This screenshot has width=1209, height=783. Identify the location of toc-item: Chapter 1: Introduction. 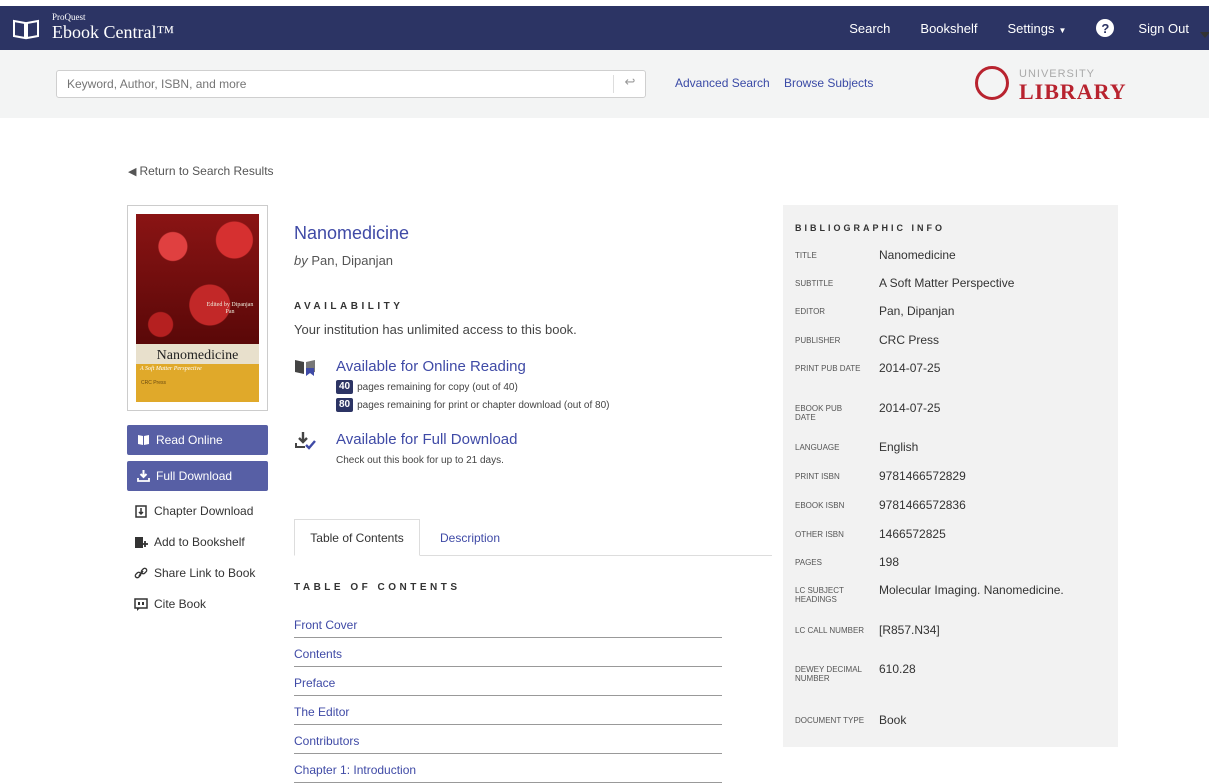
(508, 768).